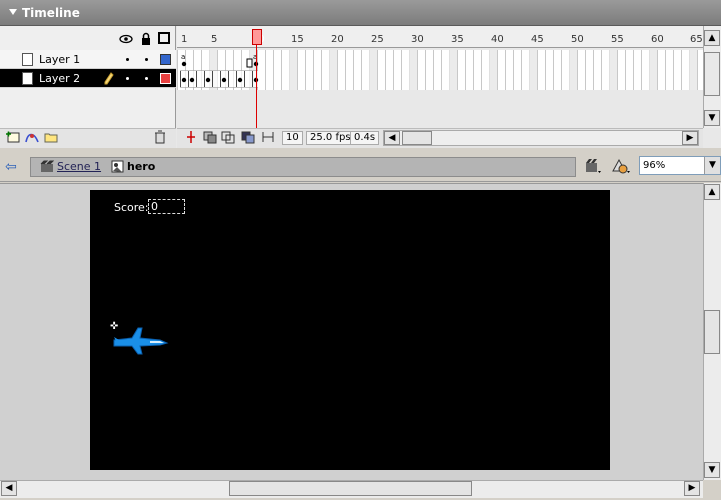 This screenshot has height=500, width=721. What do you see at coordinates (126, 39) in the screenshot?
I see `eye-icon` at bounding box center [126, 39].